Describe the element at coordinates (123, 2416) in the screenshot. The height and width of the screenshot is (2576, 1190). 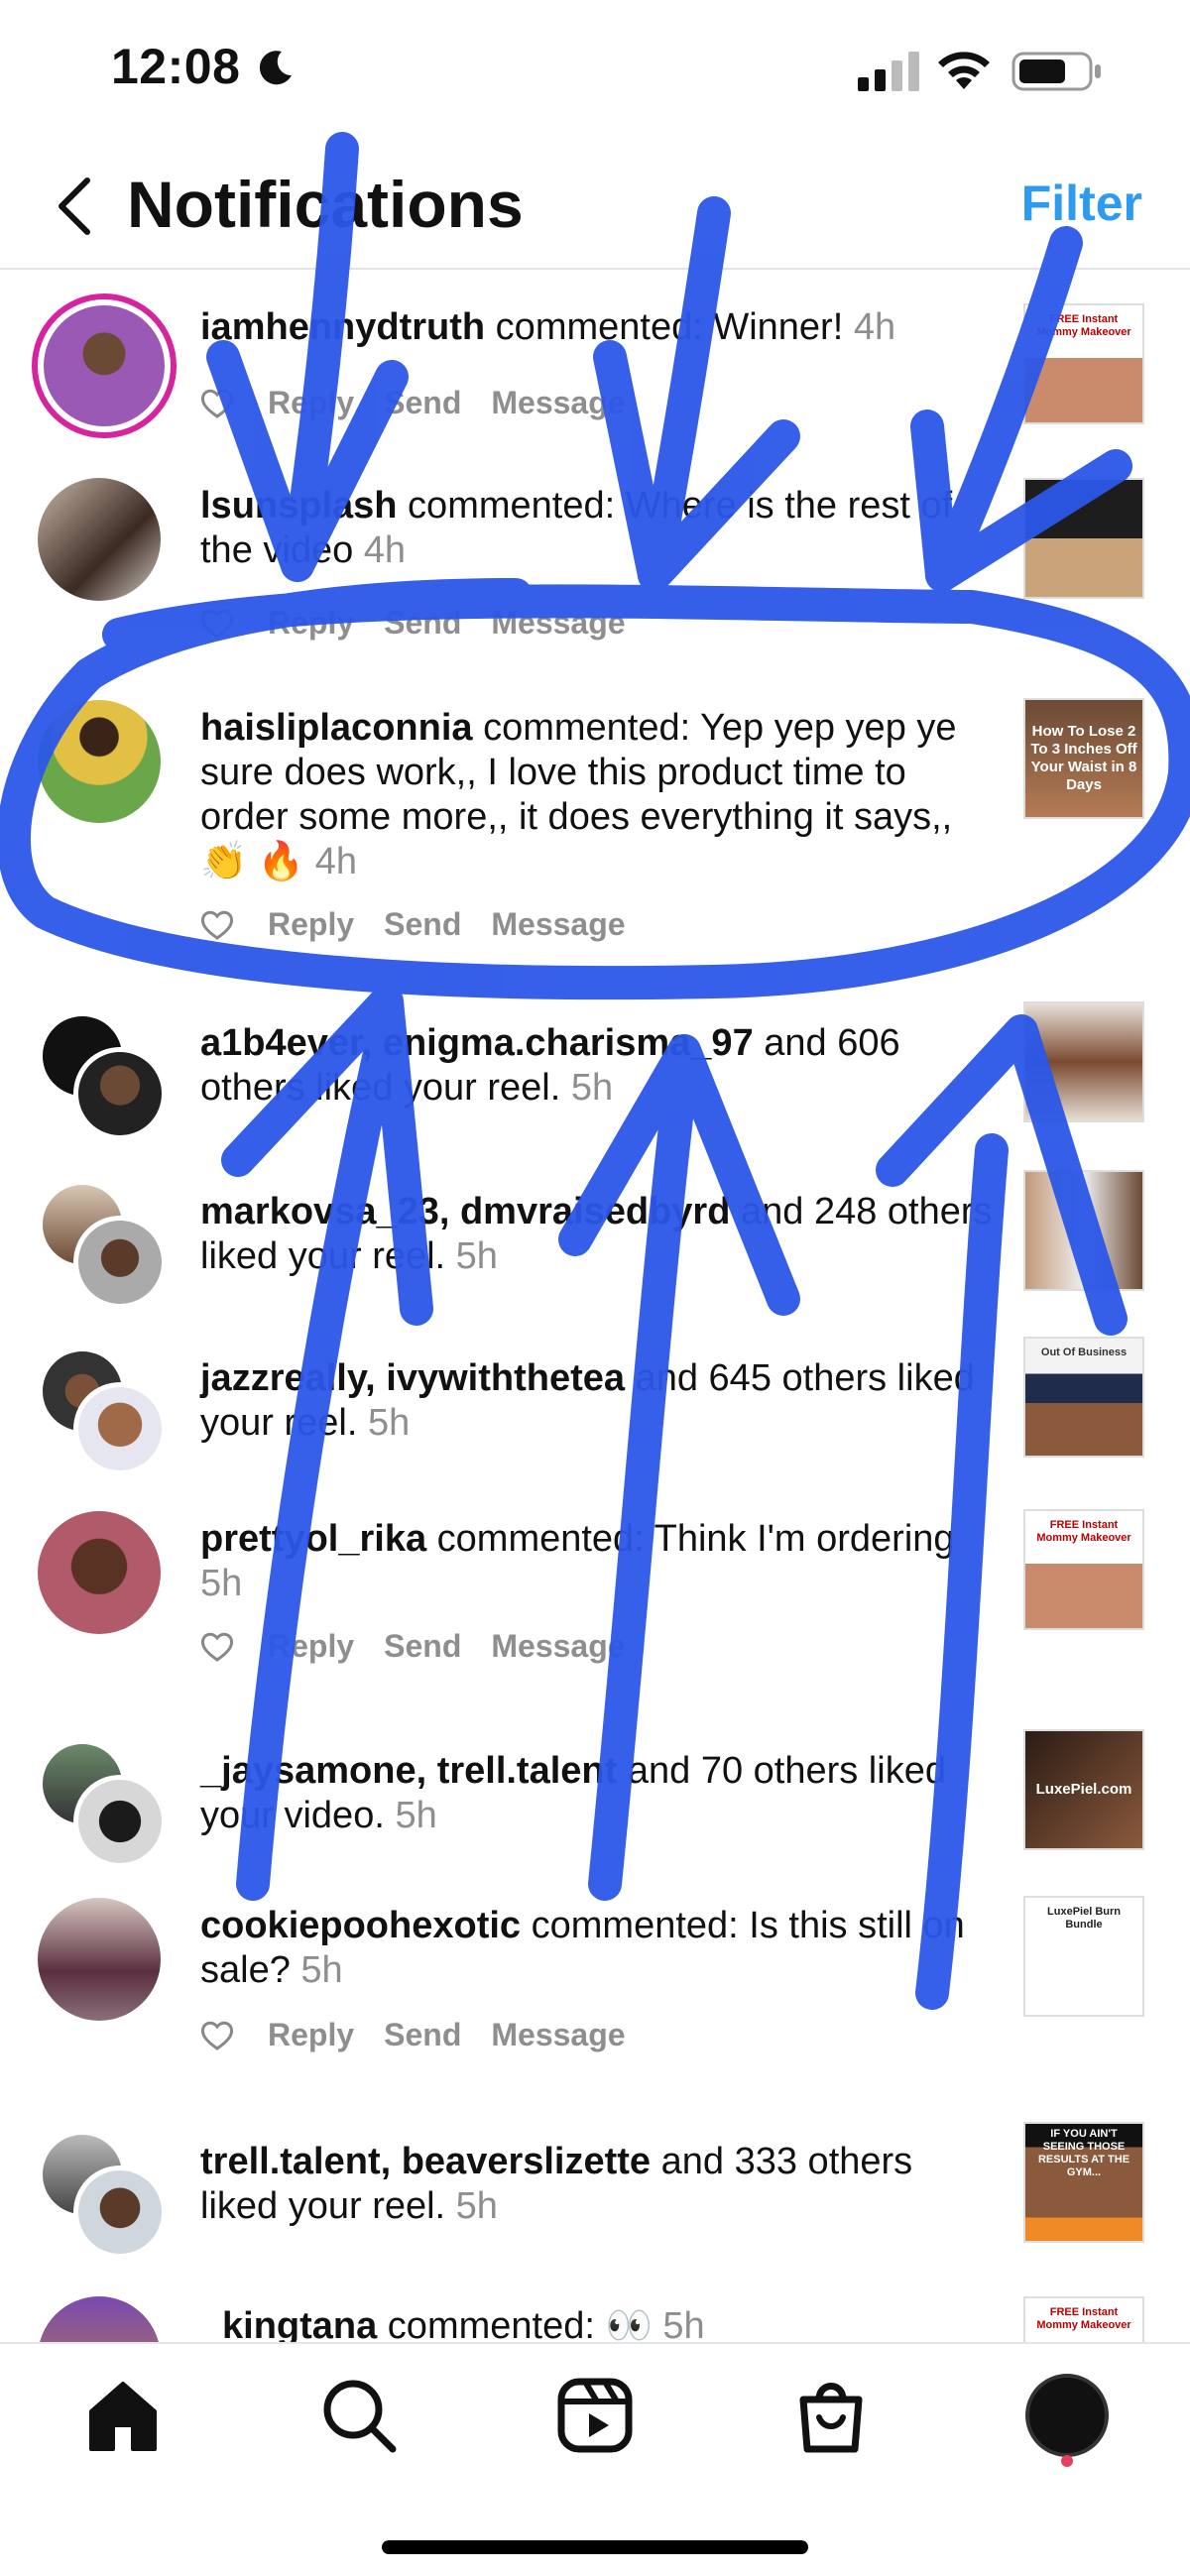
I see `home-icon` at that location.